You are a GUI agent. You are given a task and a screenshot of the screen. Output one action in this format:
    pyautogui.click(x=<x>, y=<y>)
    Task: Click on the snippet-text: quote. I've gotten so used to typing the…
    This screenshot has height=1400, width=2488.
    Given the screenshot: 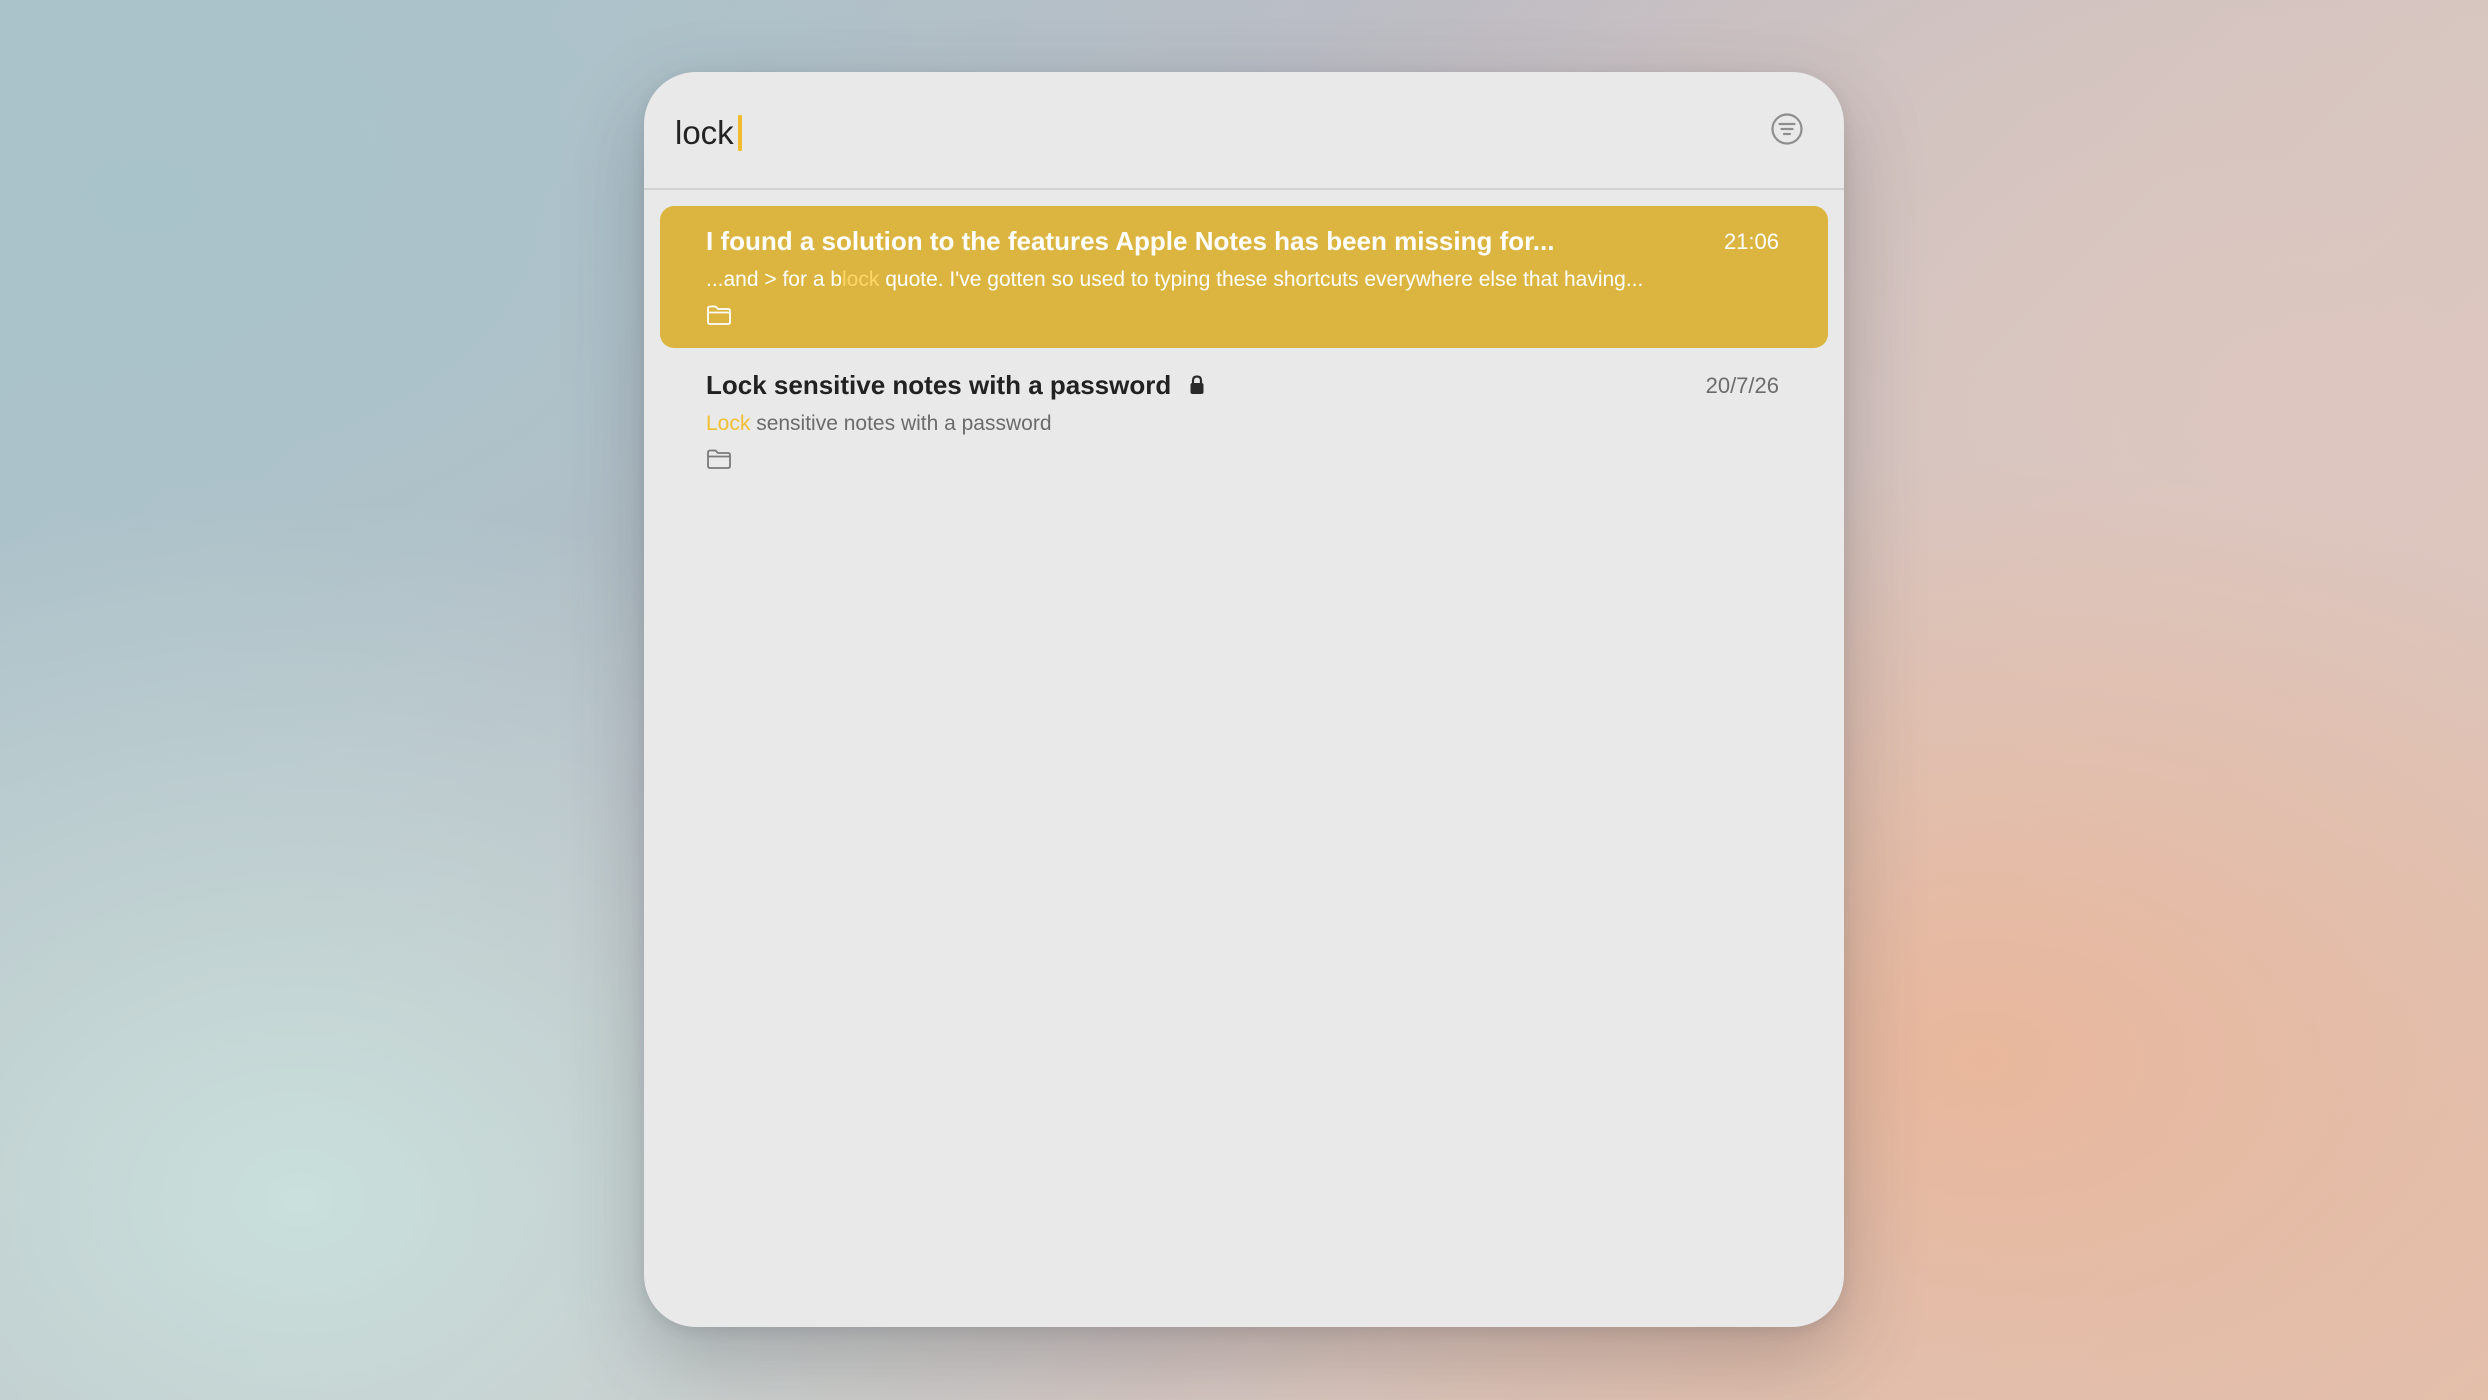 What is the action you would take?
    pyautogui.click(x=1261, y=279)
    